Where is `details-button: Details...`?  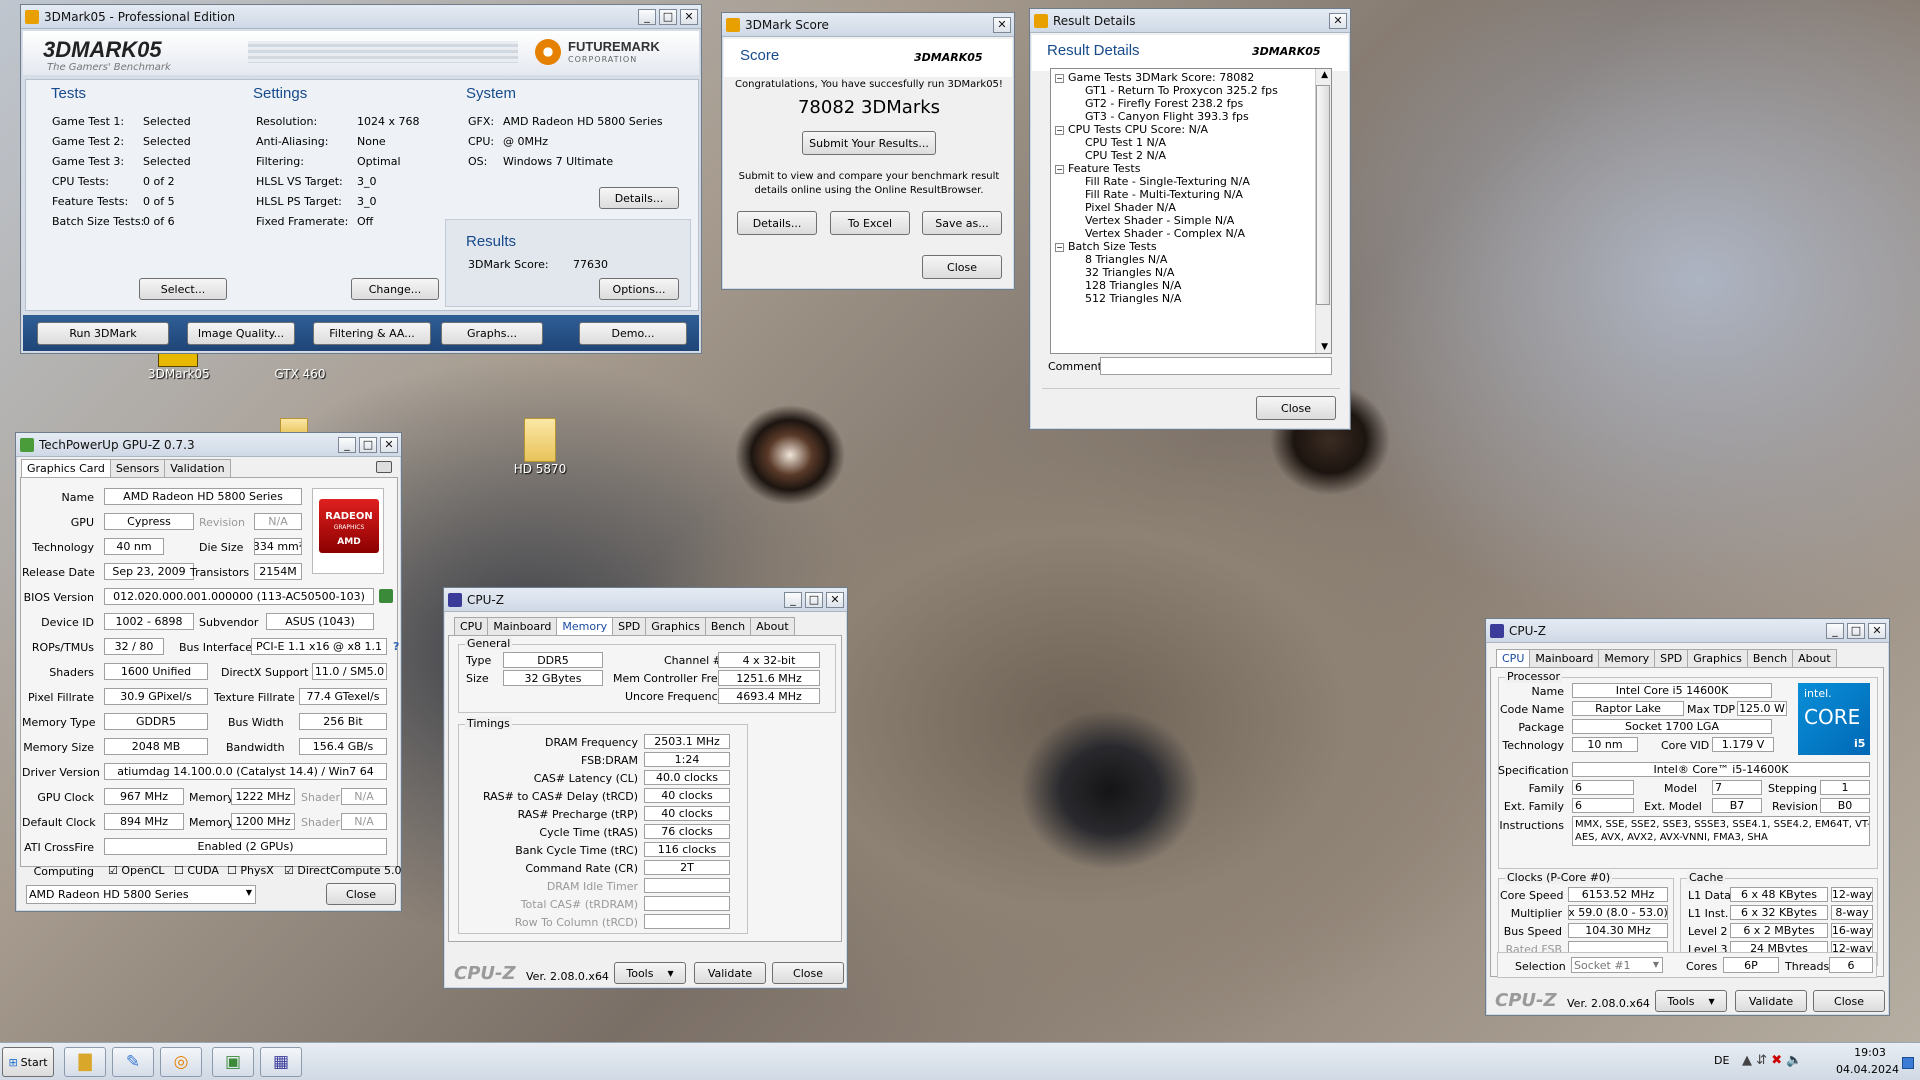 details-button: Details... is located at coordinates (639, 198).